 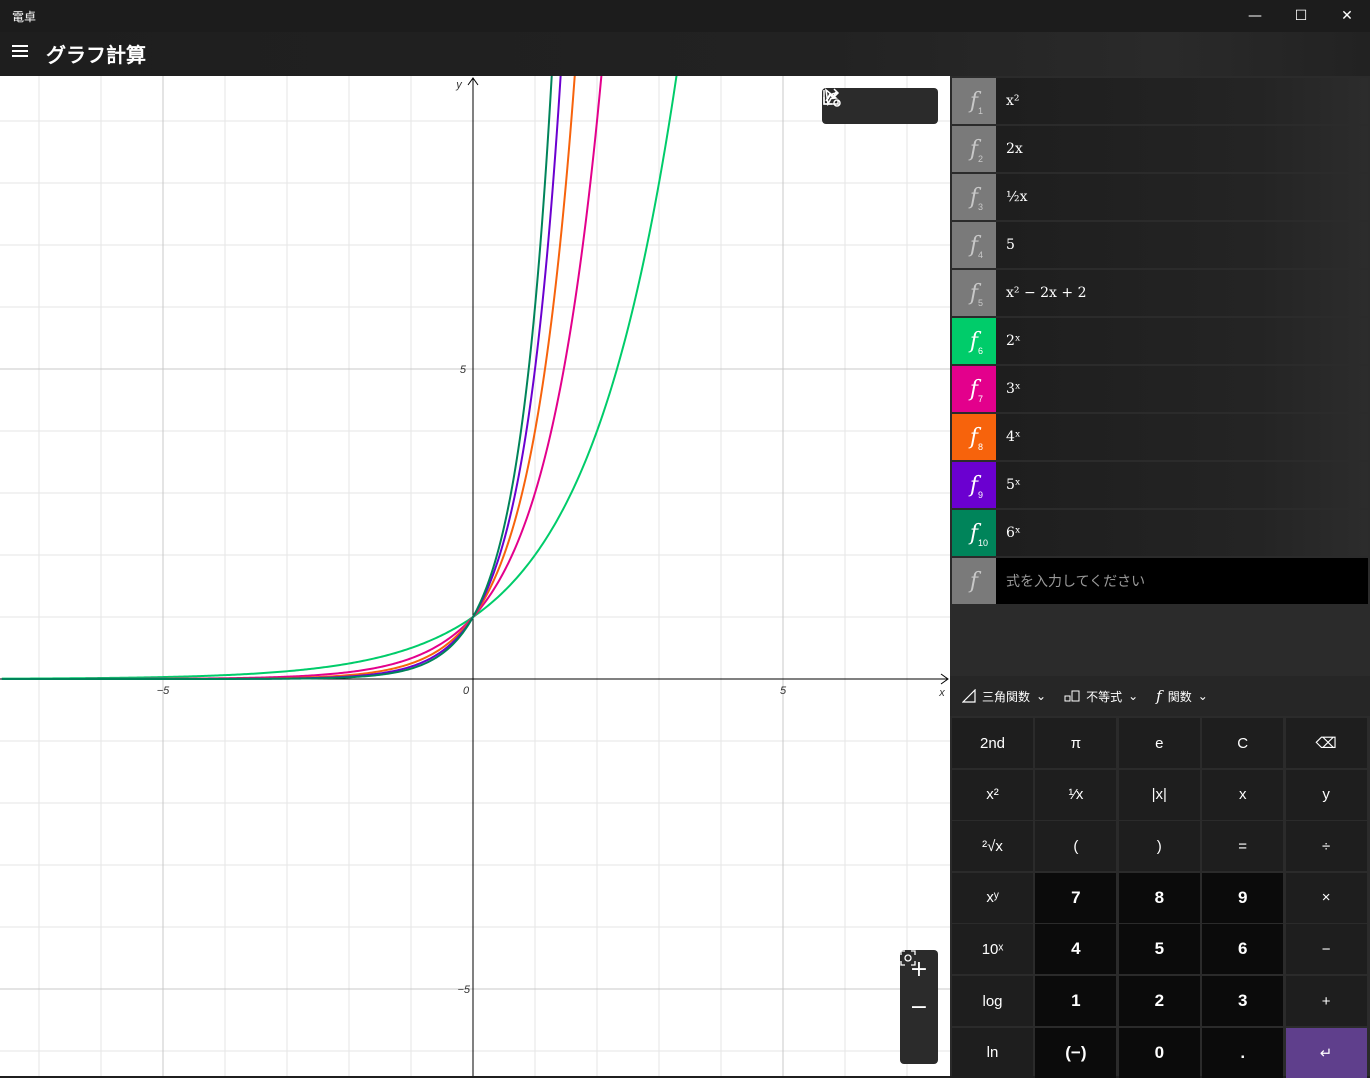 What do you see at coordinates (1326, 1001) in the screenshot?
I see `add-button: +` at bounding box center [1326, 1001].